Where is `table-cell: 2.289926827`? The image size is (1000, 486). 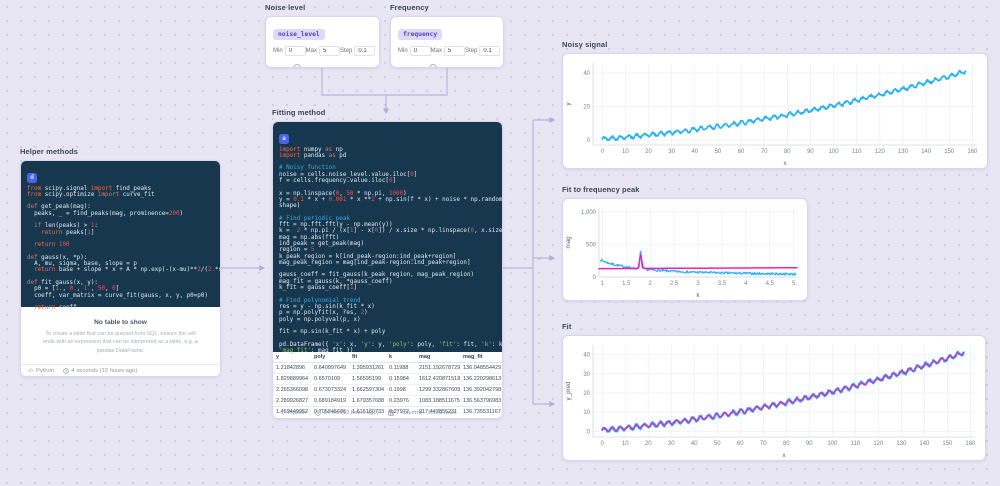 table-cell: 2.289926827 is located at coordinates (292, 401).